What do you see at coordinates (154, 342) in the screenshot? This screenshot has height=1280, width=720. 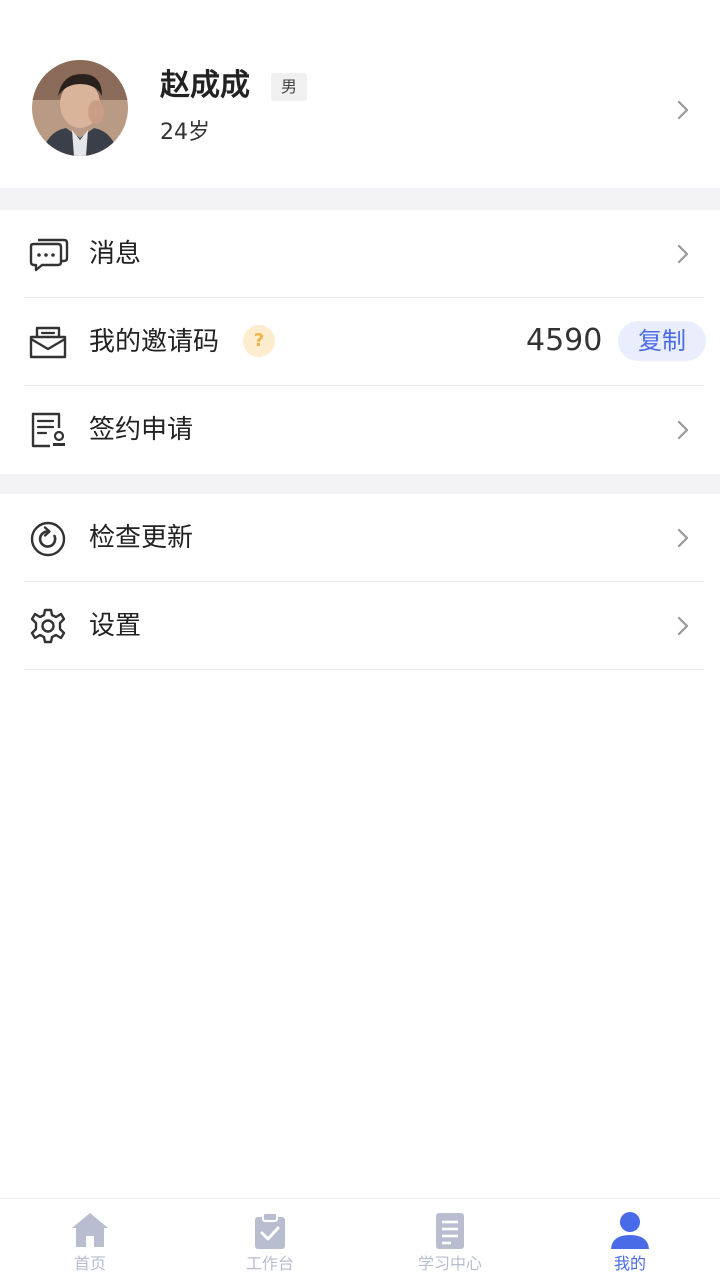 I see `menu-item-label: 我的邀请码` at bounding box center [154, 342].